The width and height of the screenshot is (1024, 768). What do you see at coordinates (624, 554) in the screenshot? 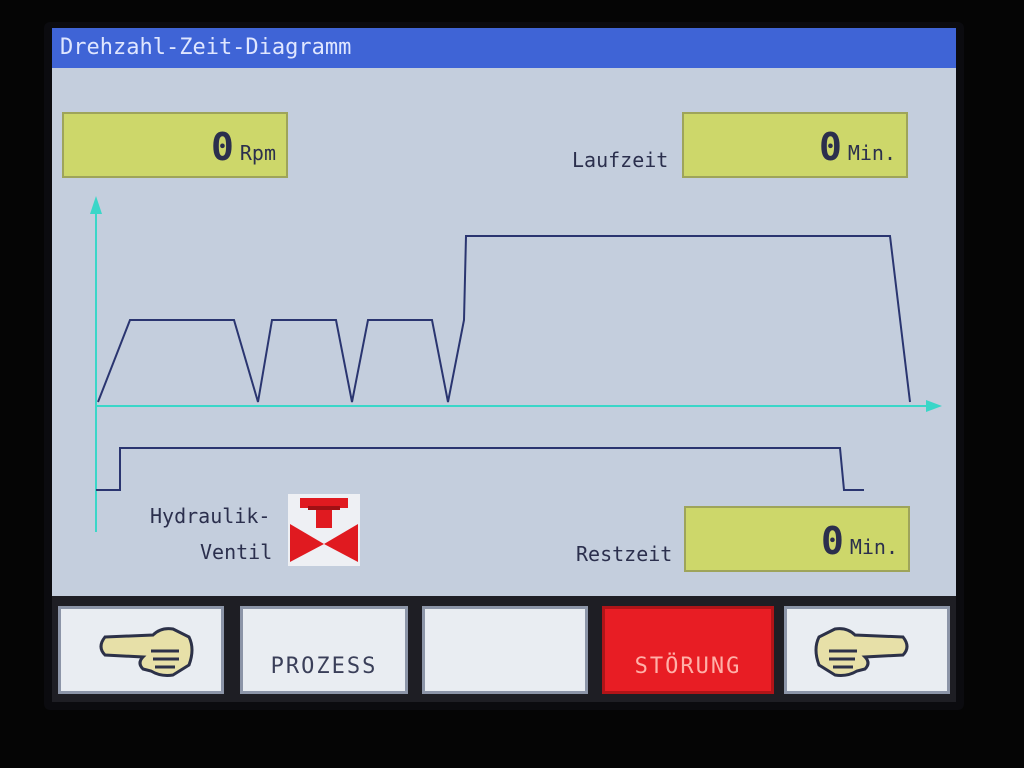
I see `remaining-label: Restzeit` at bounding box center [624, 554].